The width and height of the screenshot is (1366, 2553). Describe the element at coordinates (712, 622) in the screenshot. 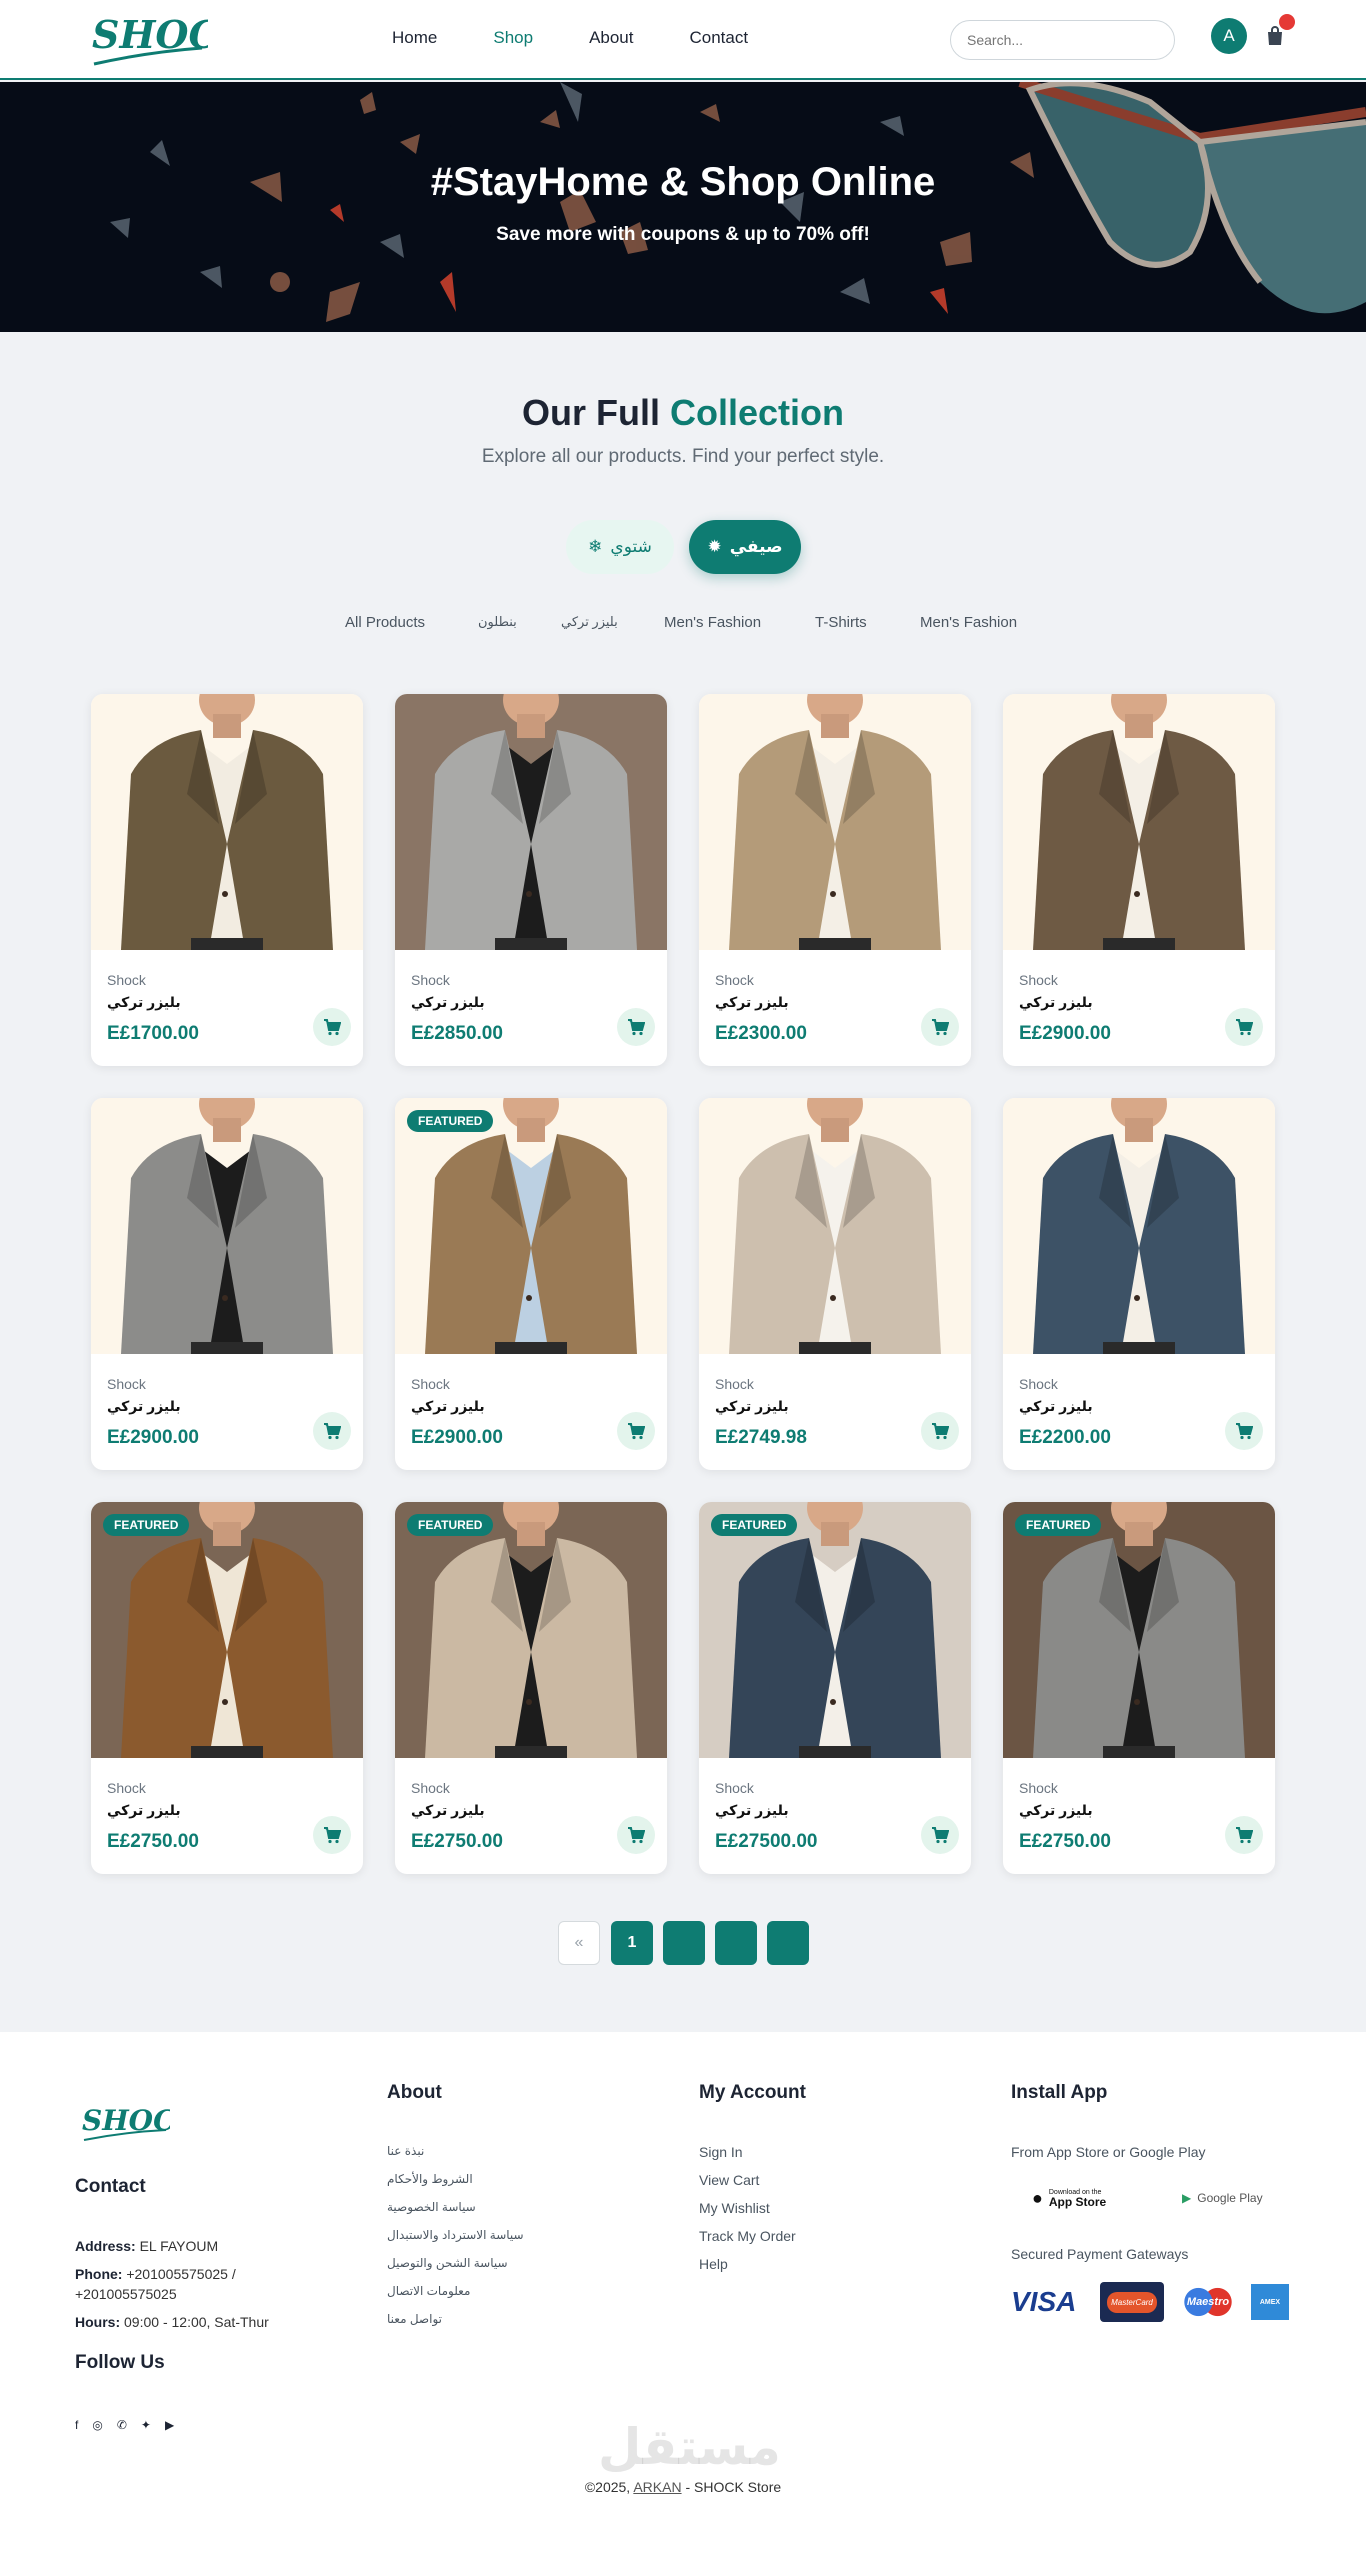

I see `filter-mens-fashion: Men's Fashion` at that location.